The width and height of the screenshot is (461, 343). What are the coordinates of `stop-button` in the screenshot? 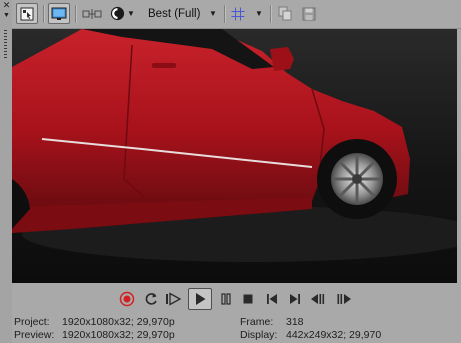 It's located at (248, 299).